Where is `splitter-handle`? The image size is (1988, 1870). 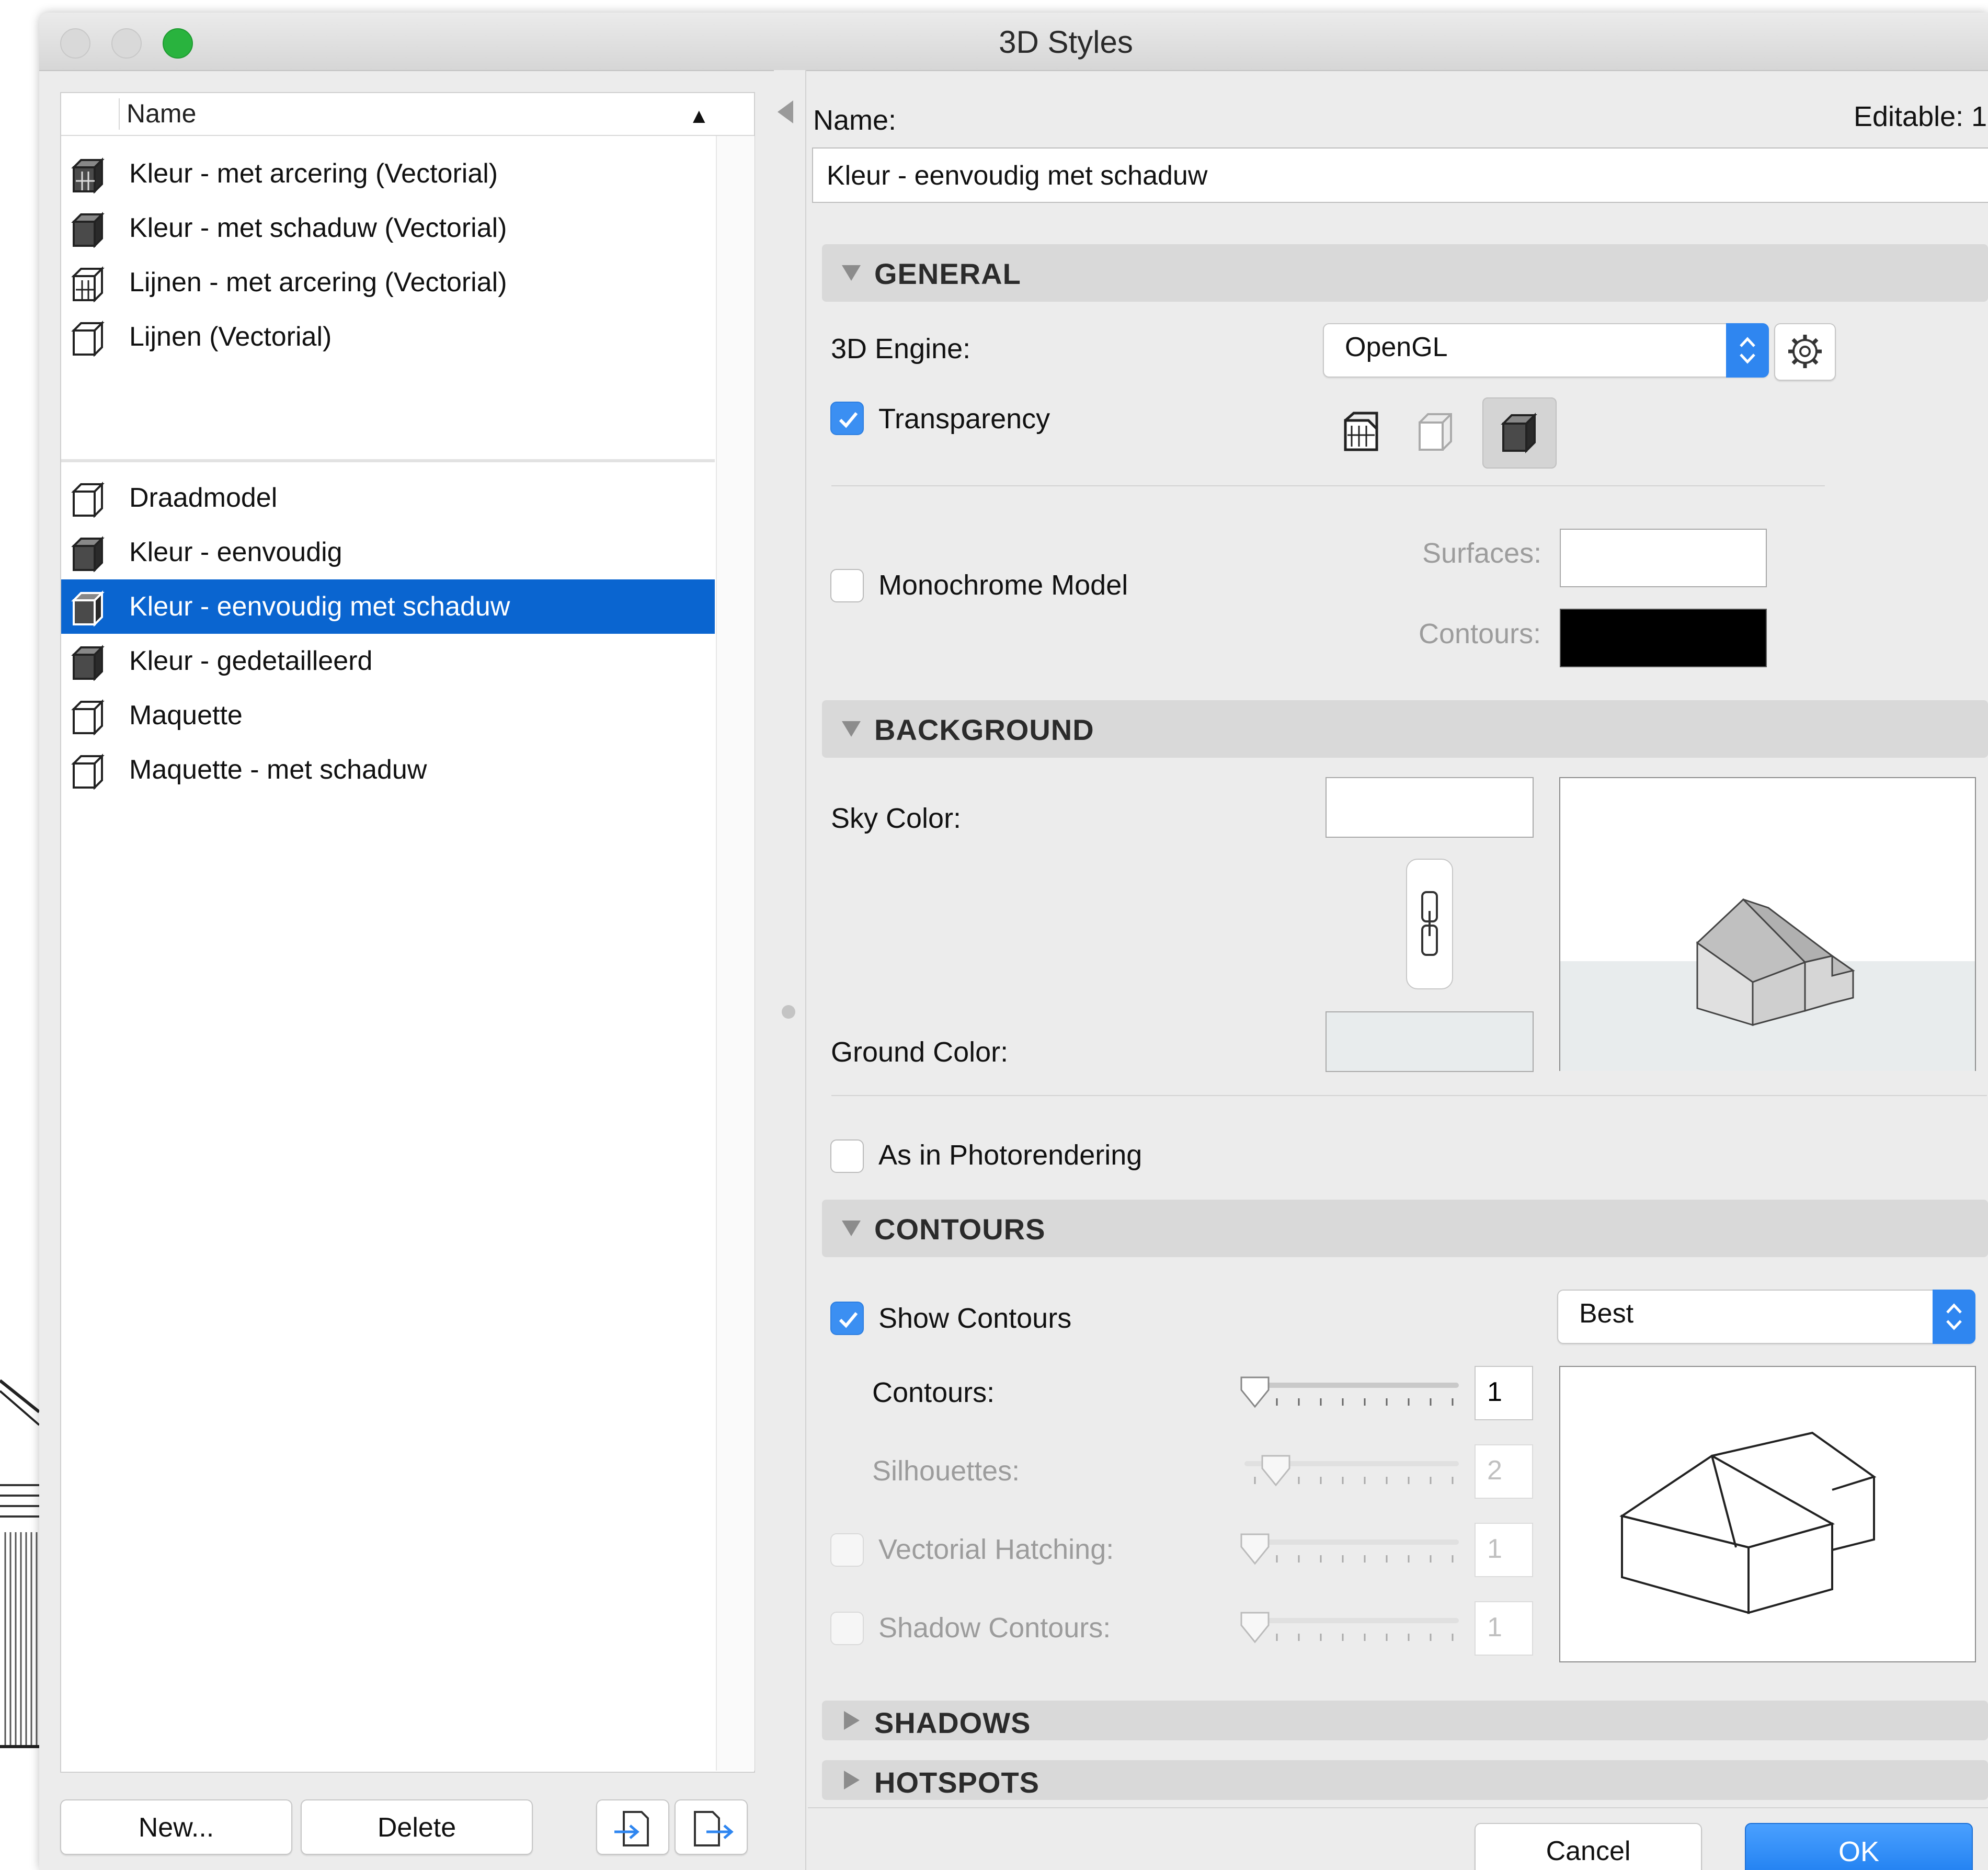 splitter-handle is located at coordinates (788, 1012).